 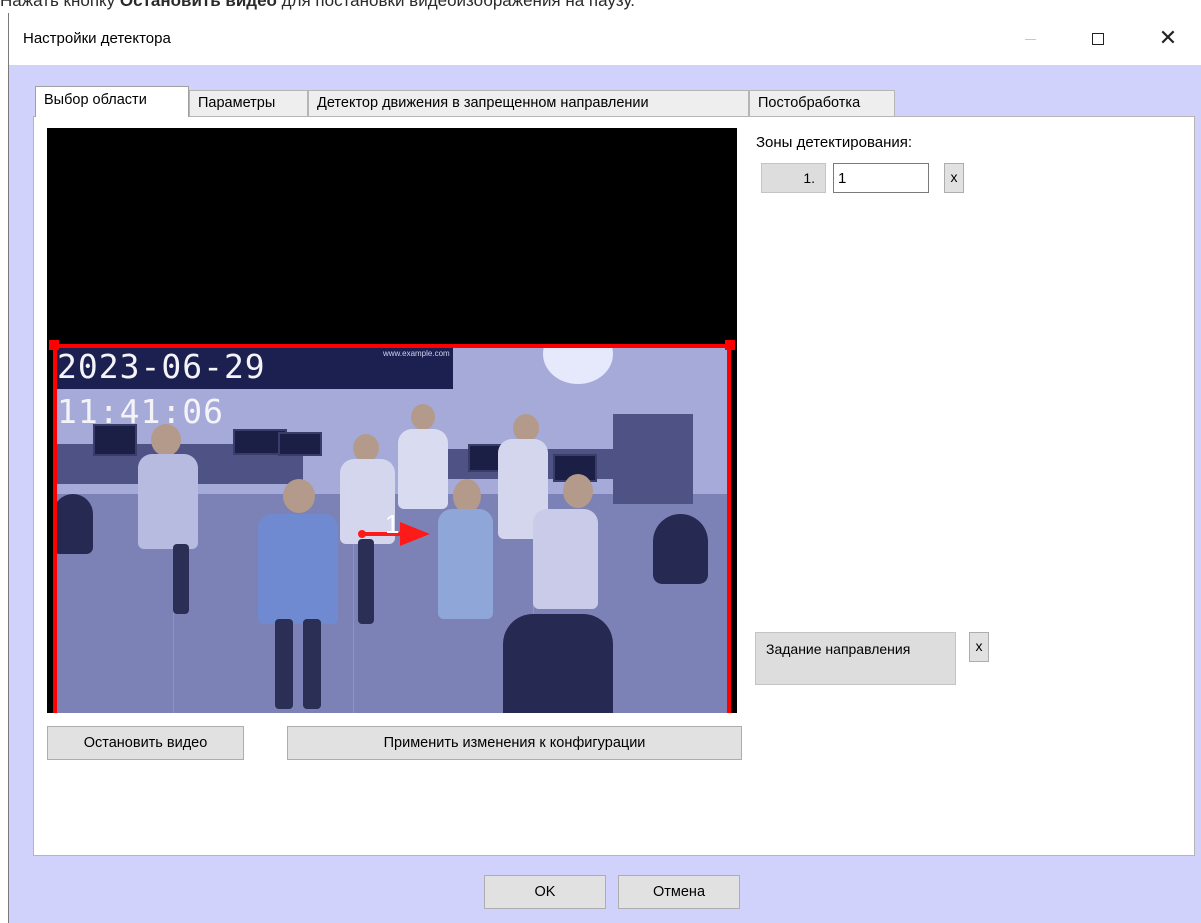 I want to click on cancel-button: Отмена, so click(x=679, y=892).